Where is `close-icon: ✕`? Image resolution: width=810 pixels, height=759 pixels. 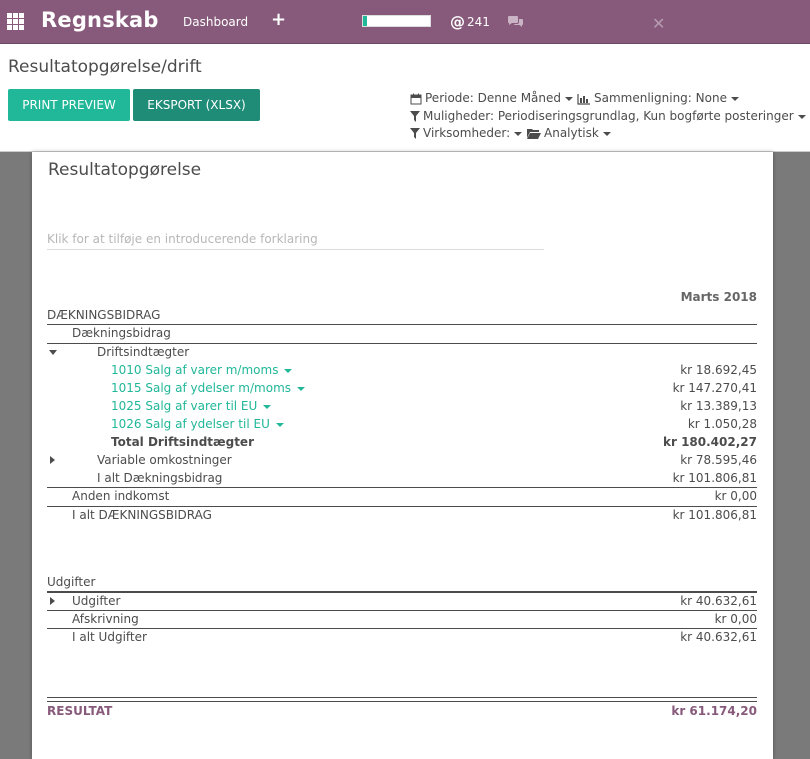
close-icon: ✕ is located at coordinates (658, 23).